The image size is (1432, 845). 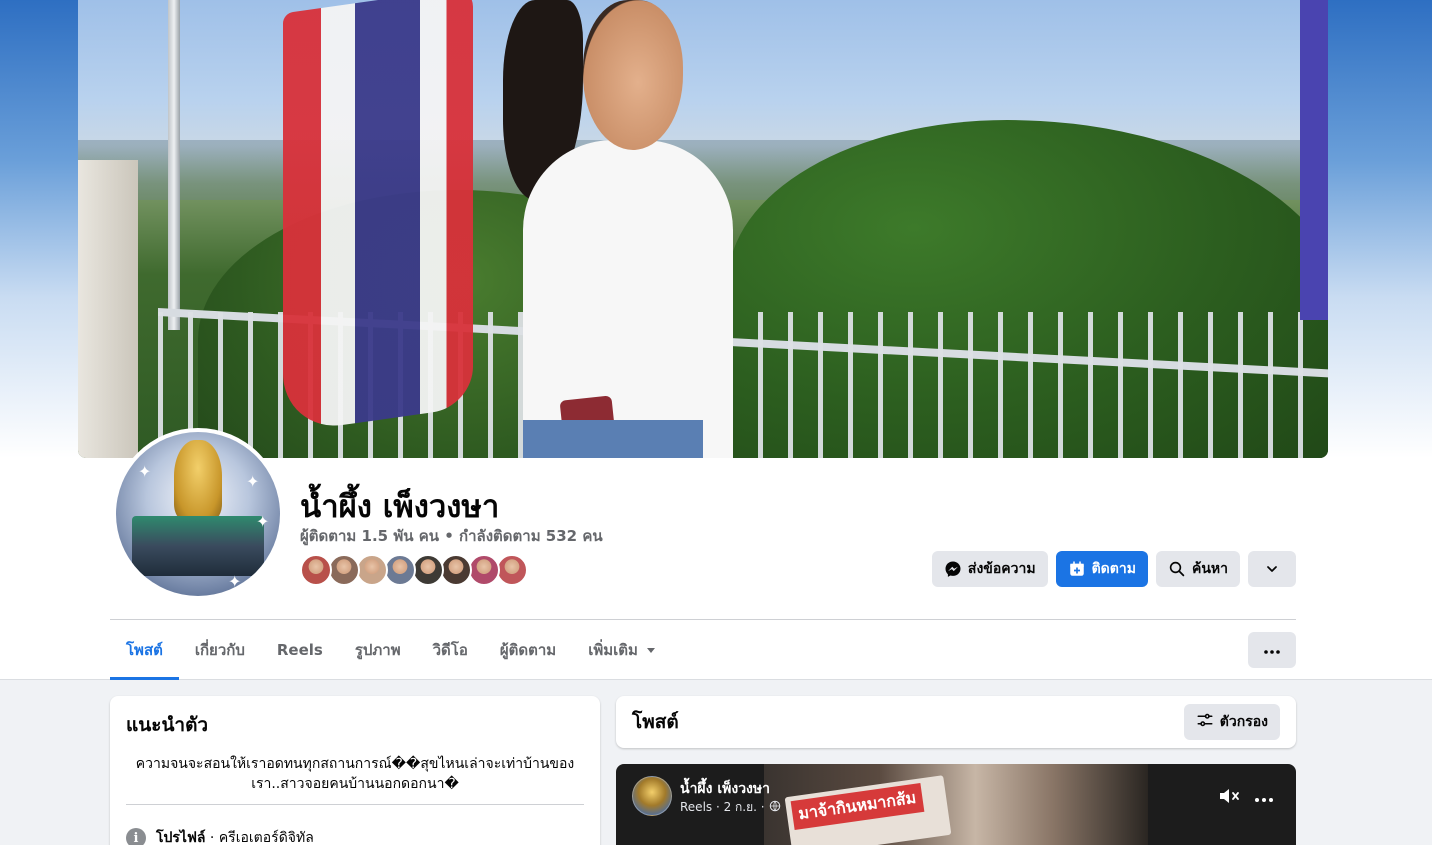 I want to click on tabs-more-button, so click(x=1272, y=650).